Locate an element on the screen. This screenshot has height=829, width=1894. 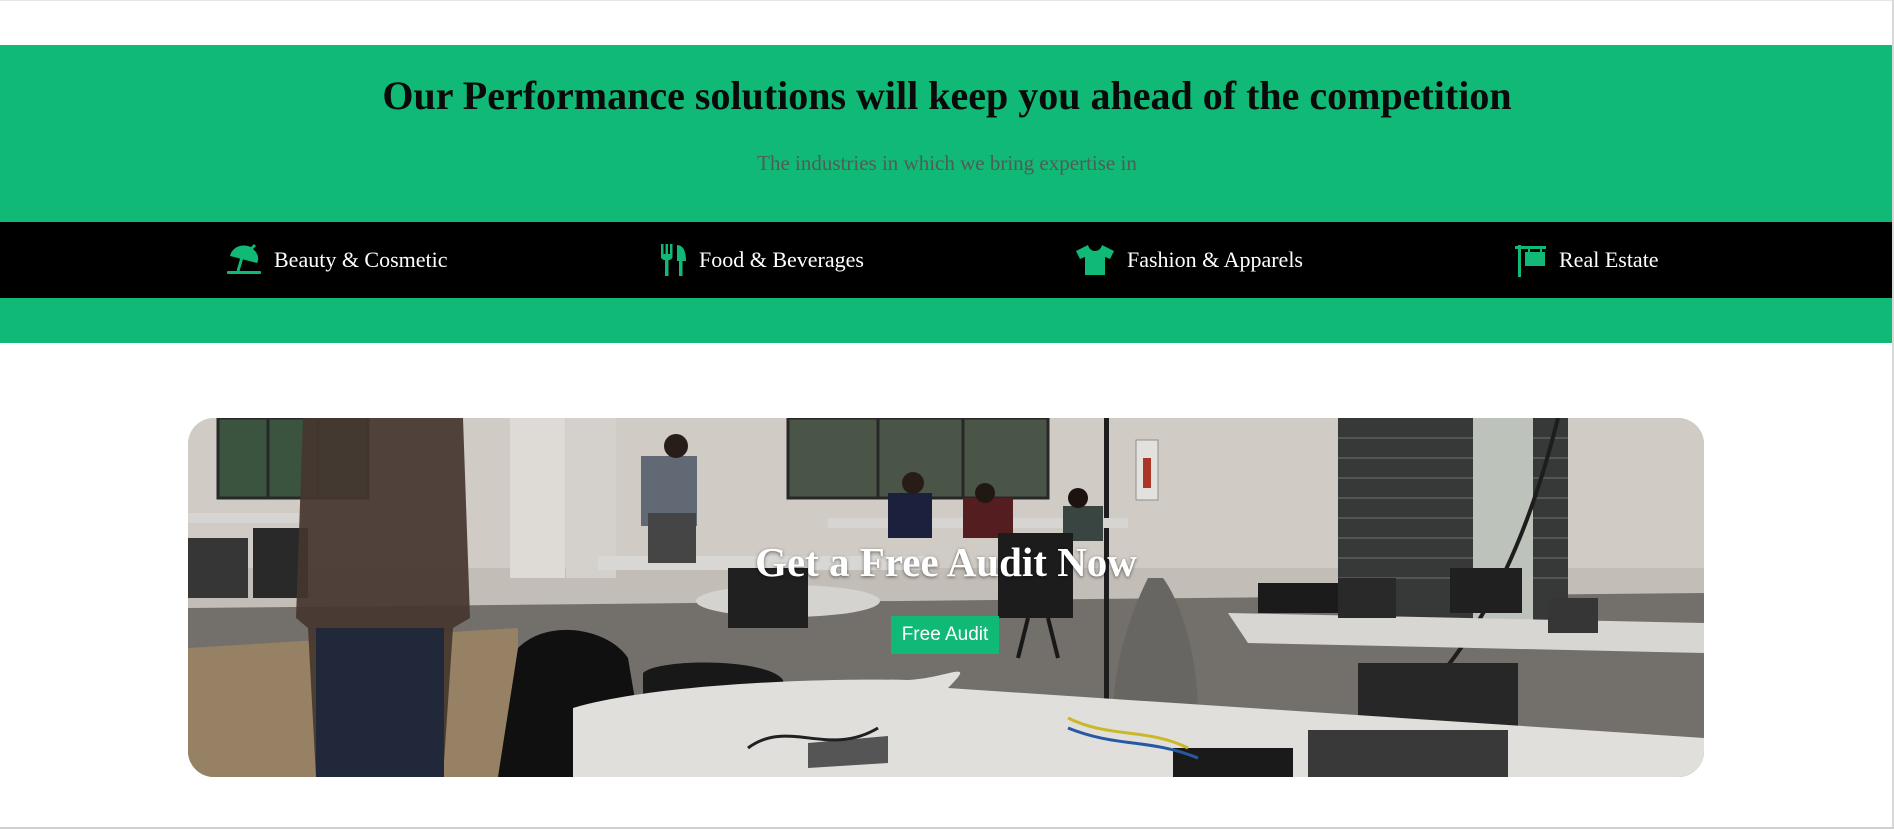
industry-label: Real Estate is located at coordinates (1609, 259).